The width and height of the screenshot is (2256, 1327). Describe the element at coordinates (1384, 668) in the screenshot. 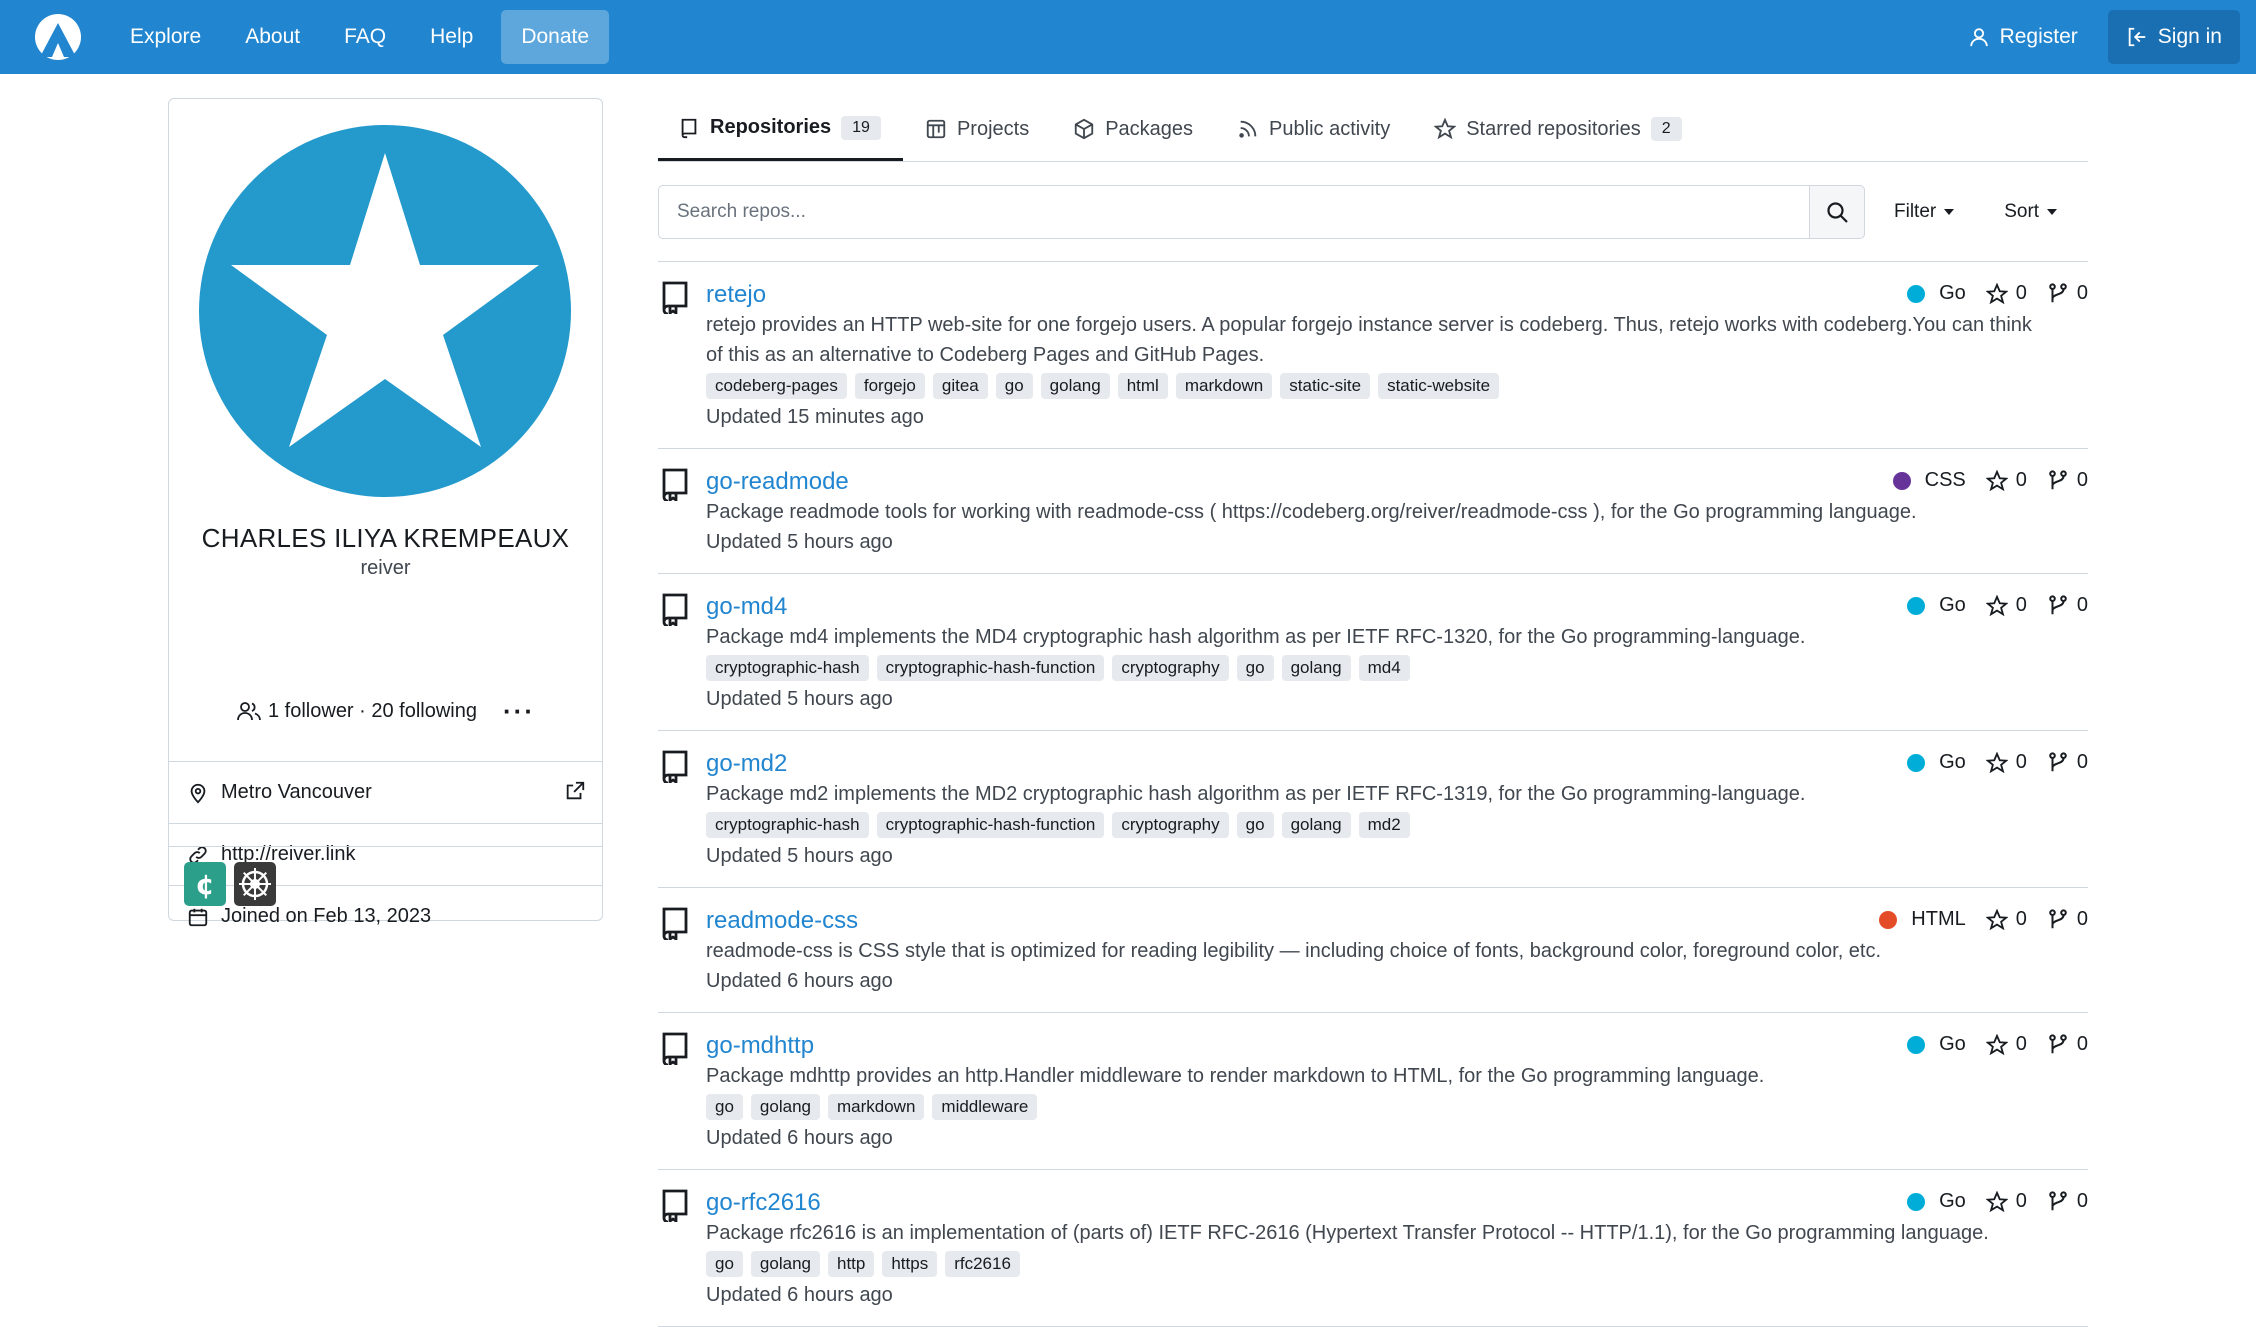

I see `topic-tag: md4` at that location.